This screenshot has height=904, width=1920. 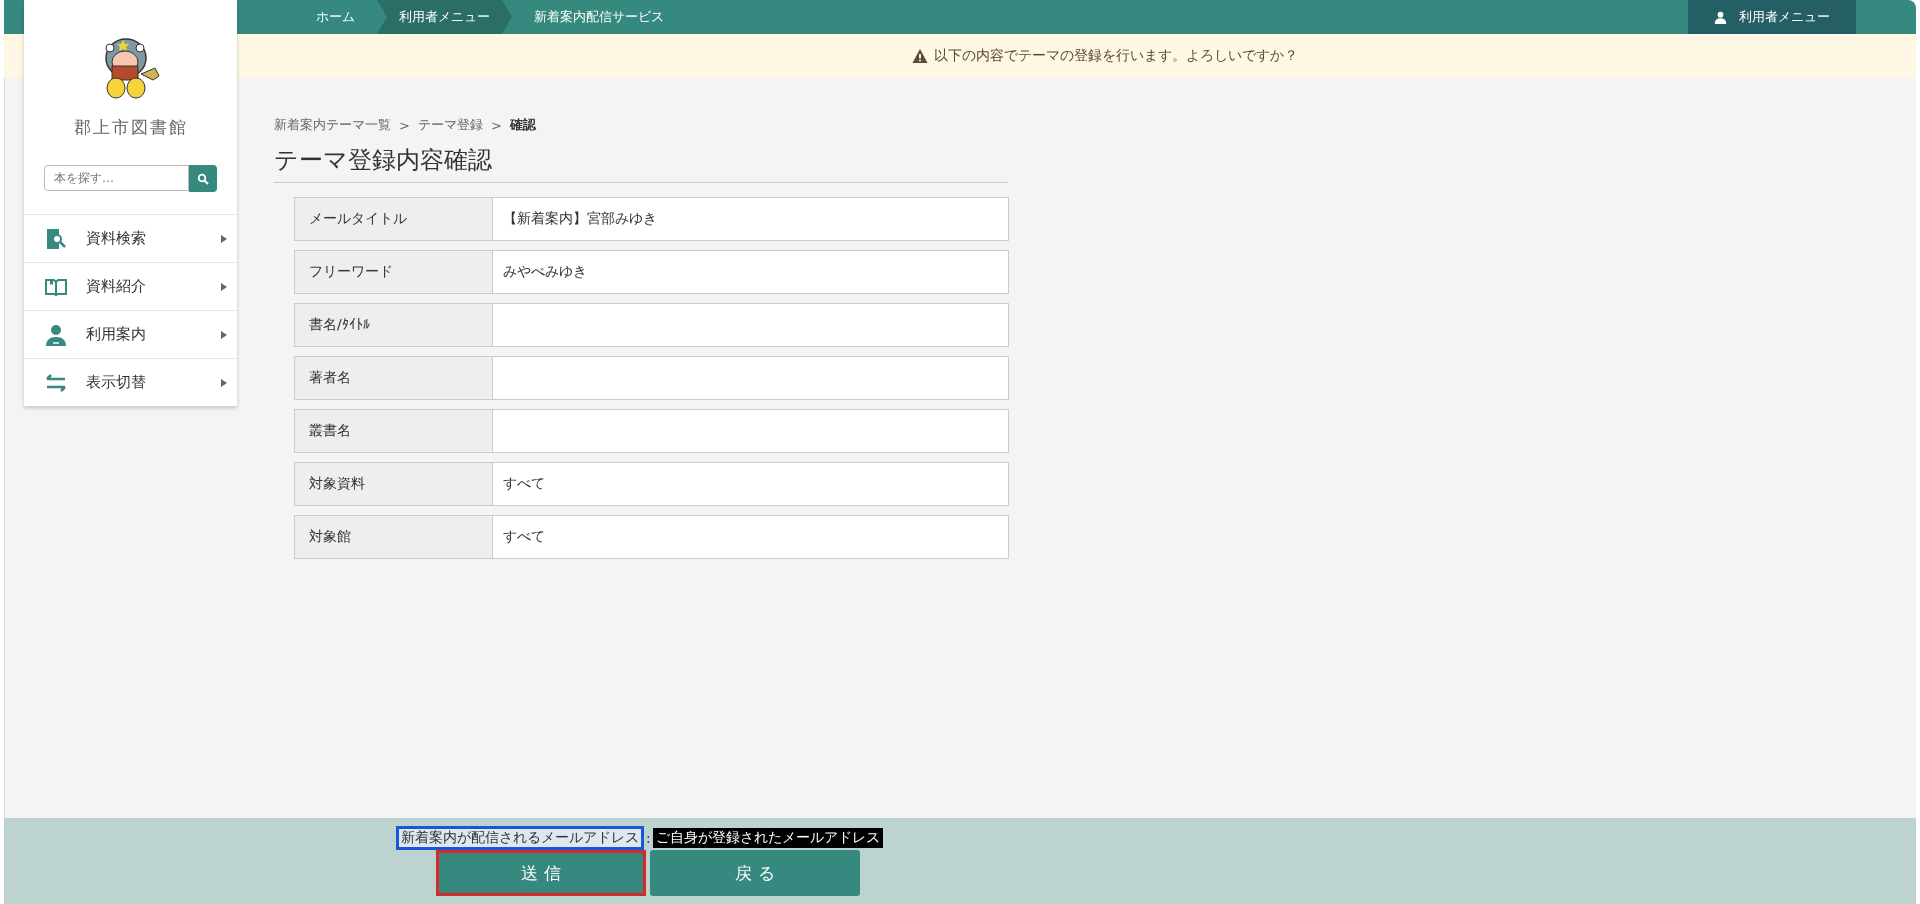 What do you see at coordinates (56, 238) in the screenshot?
I see `document-search-icon` at bounding box center [56, 238].